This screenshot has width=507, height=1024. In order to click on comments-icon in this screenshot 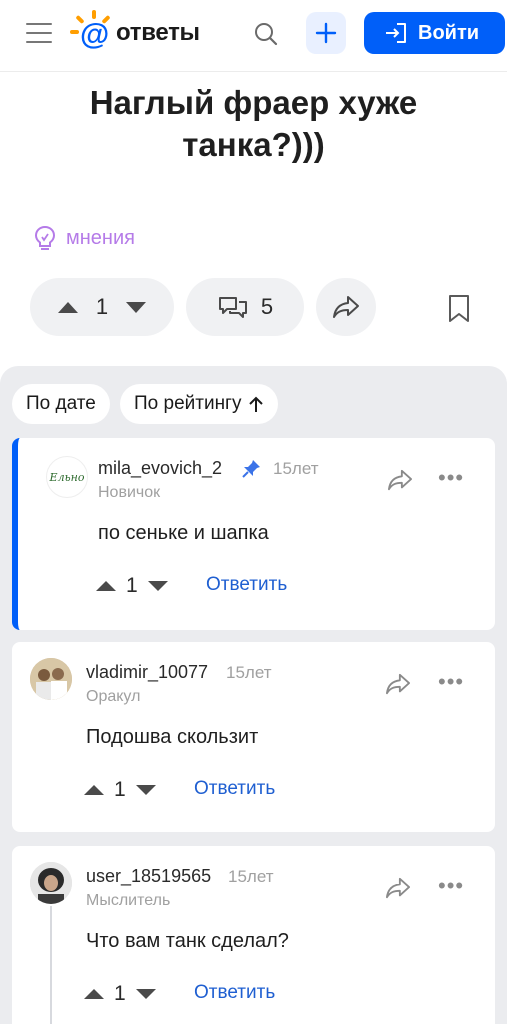, I will do `click(232, 307)`.